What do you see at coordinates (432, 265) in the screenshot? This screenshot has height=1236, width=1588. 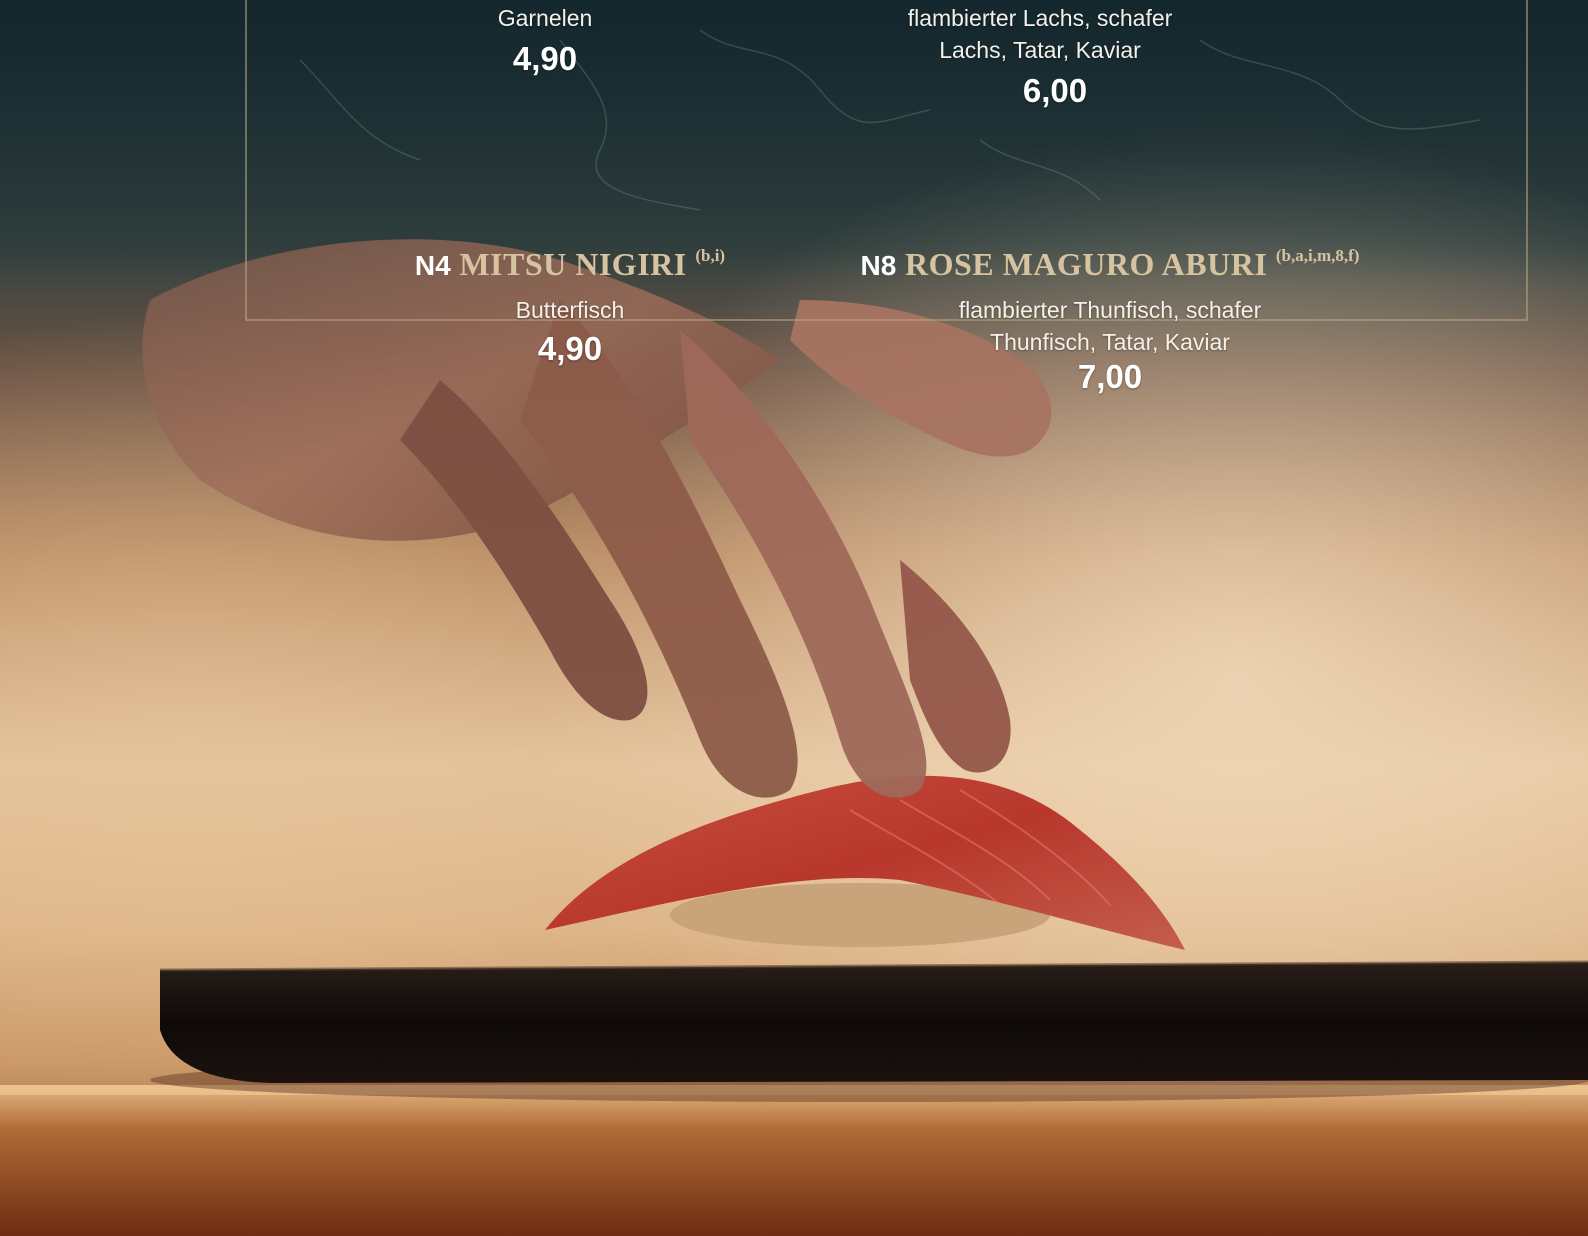 I see `item-code: N4` at bounding box center [432, 265].